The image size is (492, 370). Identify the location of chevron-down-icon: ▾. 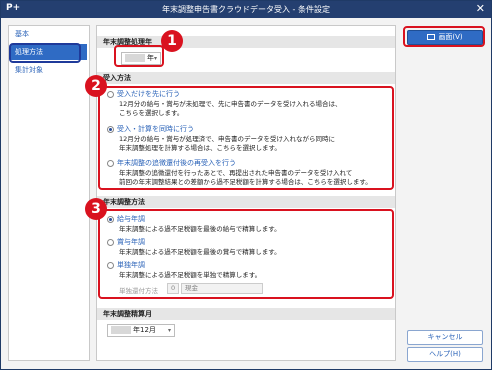
(169, 330).